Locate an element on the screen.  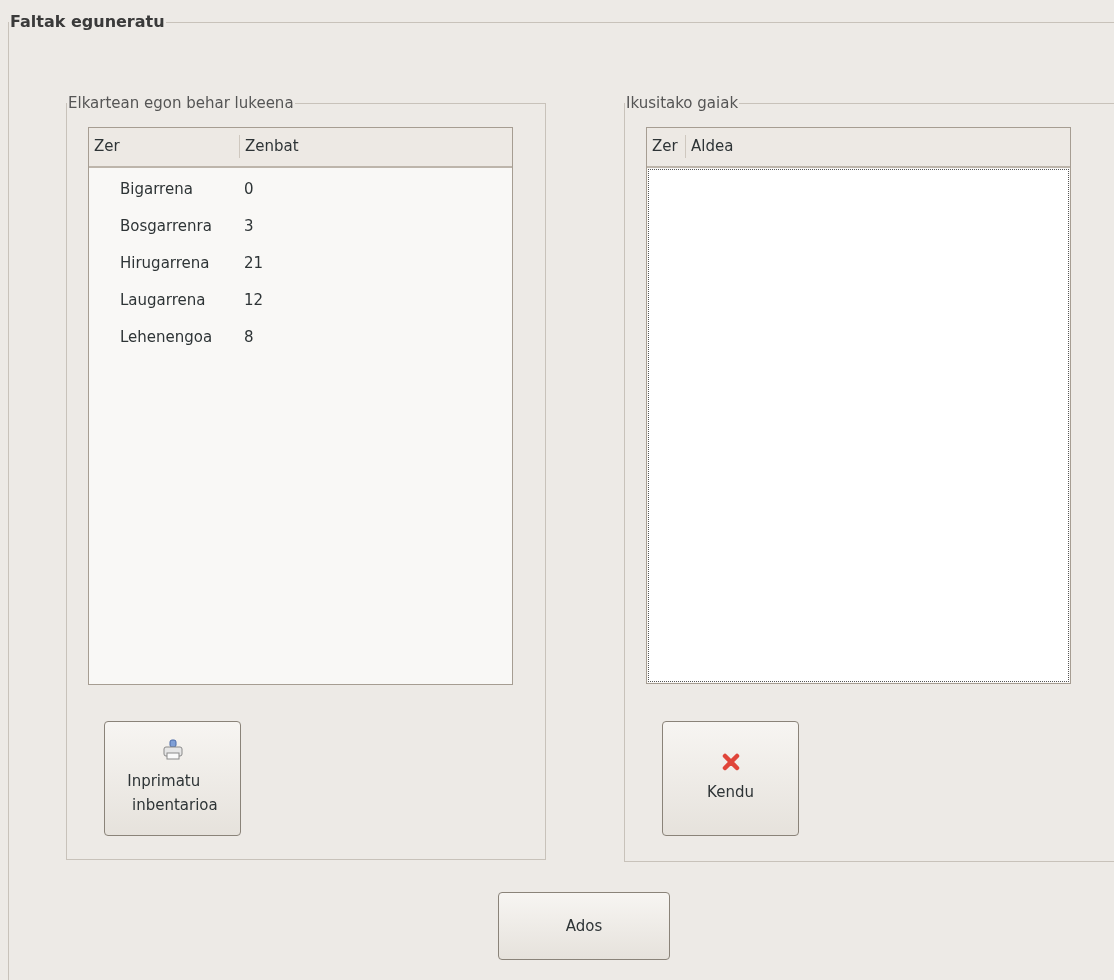
group-title: Elkartean egon behar lukeena is located at coordinates (181, 103).